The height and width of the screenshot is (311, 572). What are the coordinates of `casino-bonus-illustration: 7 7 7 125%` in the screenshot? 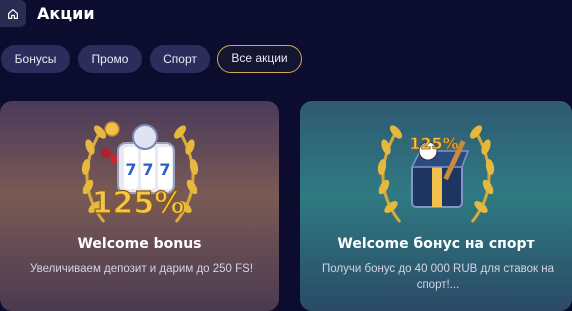 It's located at (140, 172).